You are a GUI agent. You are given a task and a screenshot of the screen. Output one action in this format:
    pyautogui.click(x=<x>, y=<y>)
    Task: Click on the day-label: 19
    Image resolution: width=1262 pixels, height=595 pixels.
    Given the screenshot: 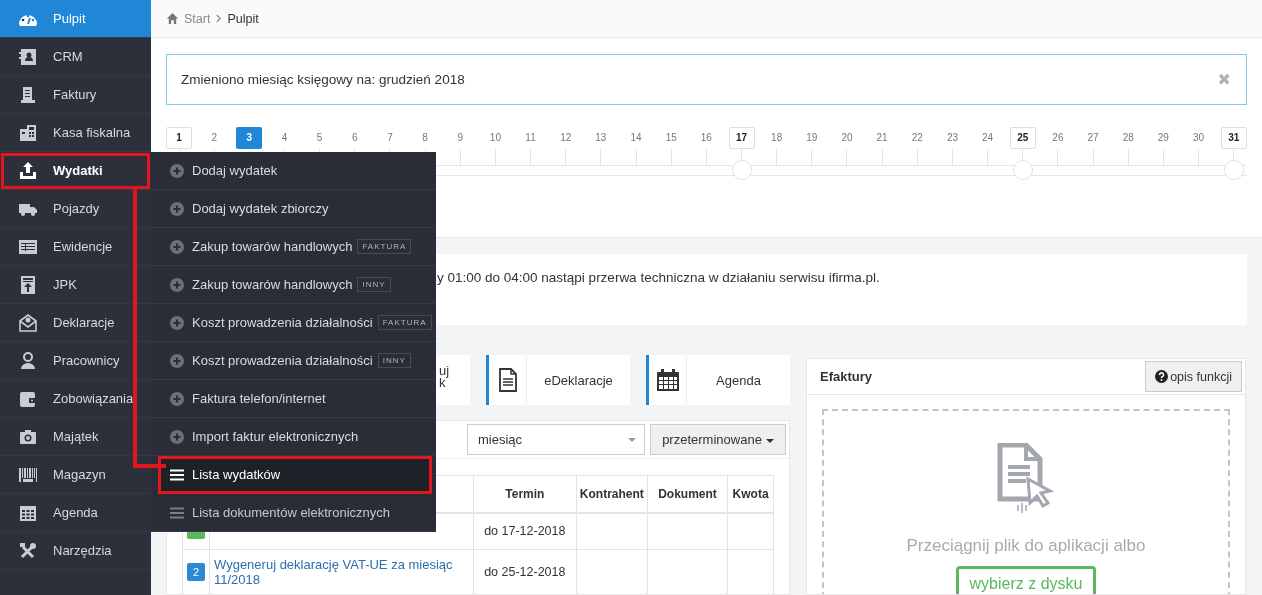 What is the action you would take?
    pyautogui.click(x=811, y=138)
    